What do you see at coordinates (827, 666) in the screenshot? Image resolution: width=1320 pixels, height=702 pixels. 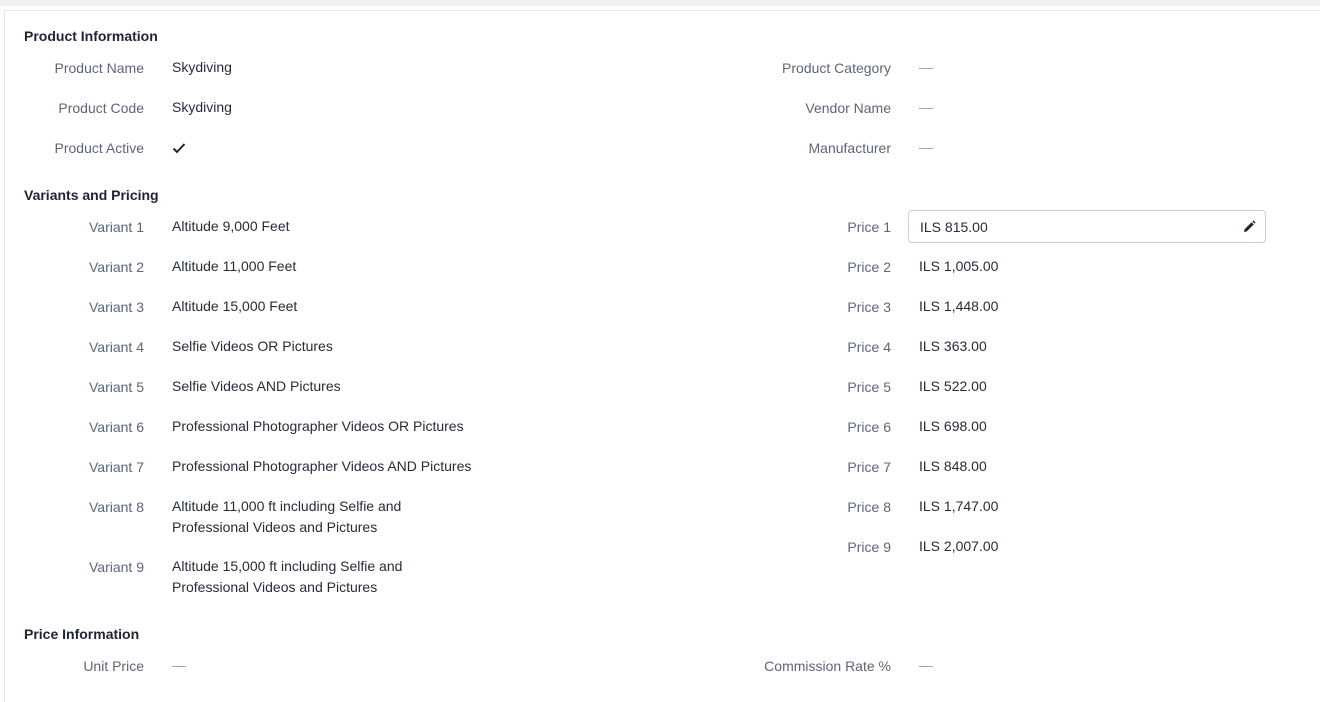 I see `commission-rate-label: Commission Rate %` at bounding box center [827, 666].